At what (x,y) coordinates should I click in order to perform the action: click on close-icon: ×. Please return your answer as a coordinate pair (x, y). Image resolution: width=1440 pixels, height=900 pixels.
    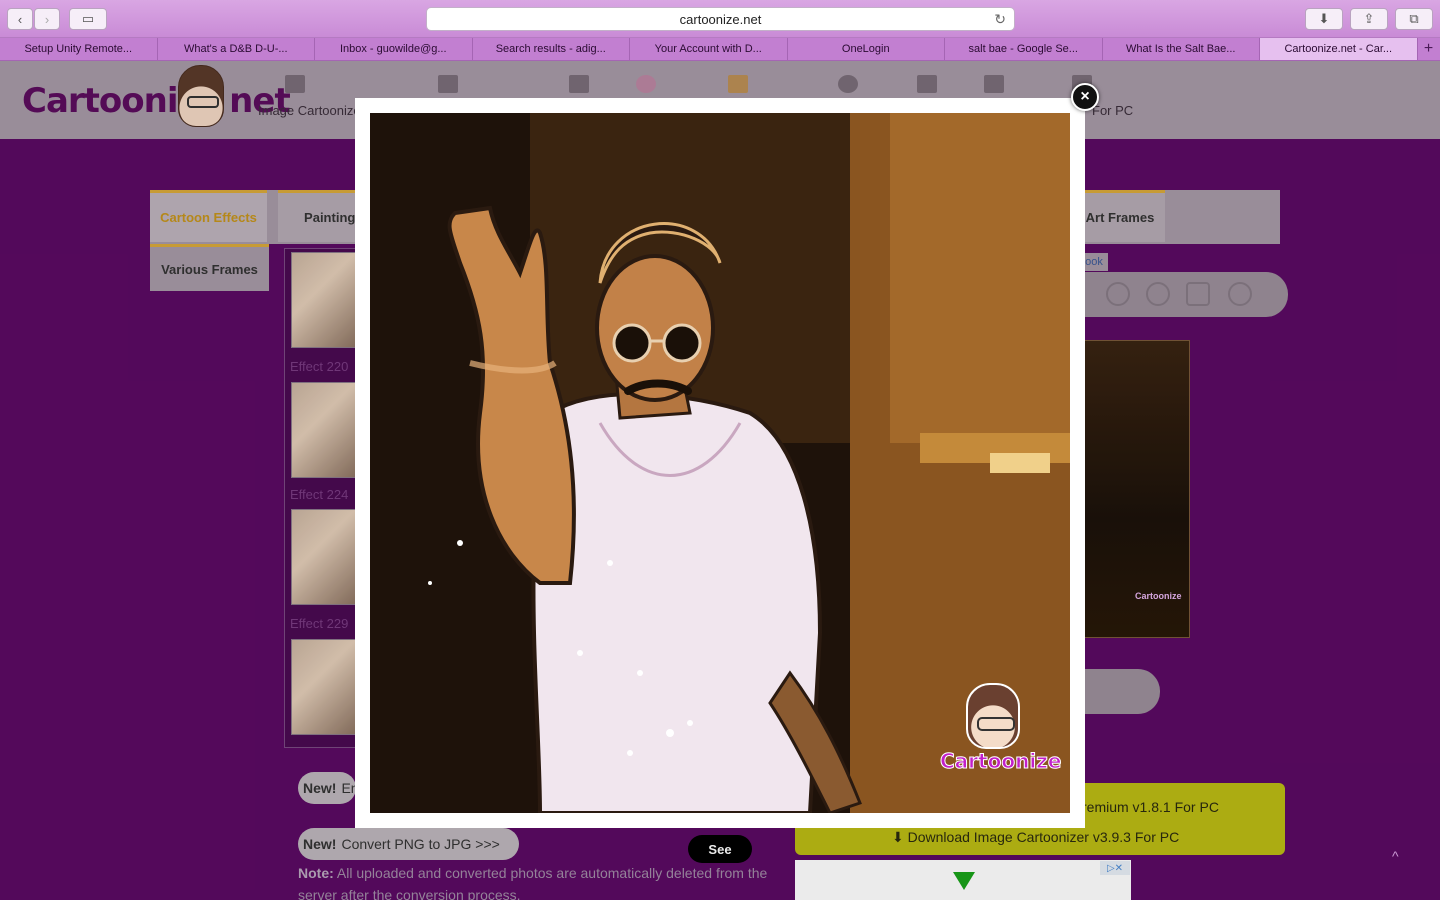
    Looking at the image, I should click on (1085, 97).